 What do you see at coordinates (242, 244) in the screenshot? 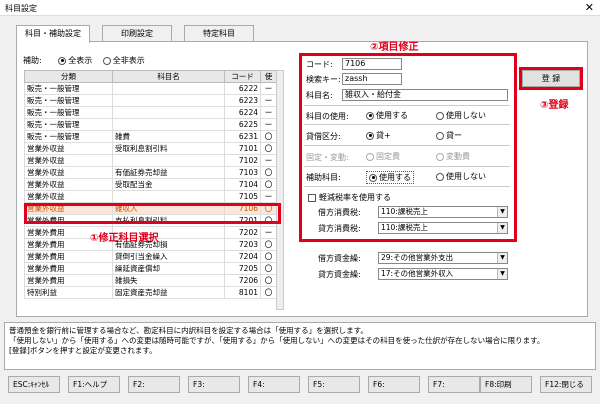
I see `cell-code: 7203` at bounding box center [242, 244].